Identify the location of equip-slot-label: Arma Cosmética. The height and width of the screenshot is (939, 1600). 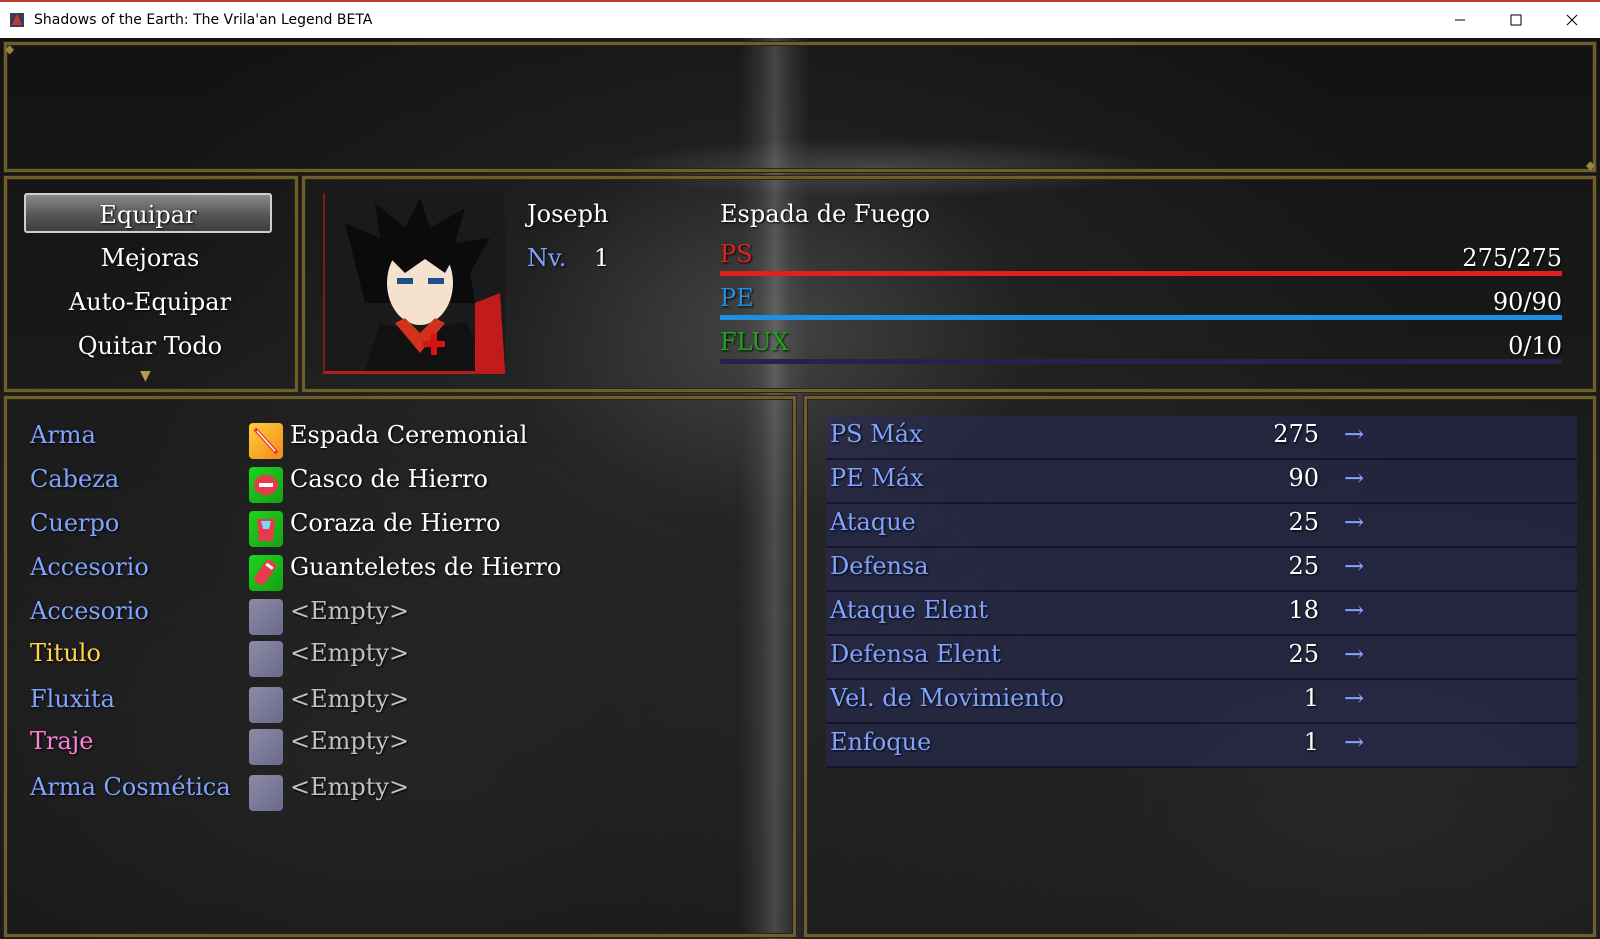
(130, 787).